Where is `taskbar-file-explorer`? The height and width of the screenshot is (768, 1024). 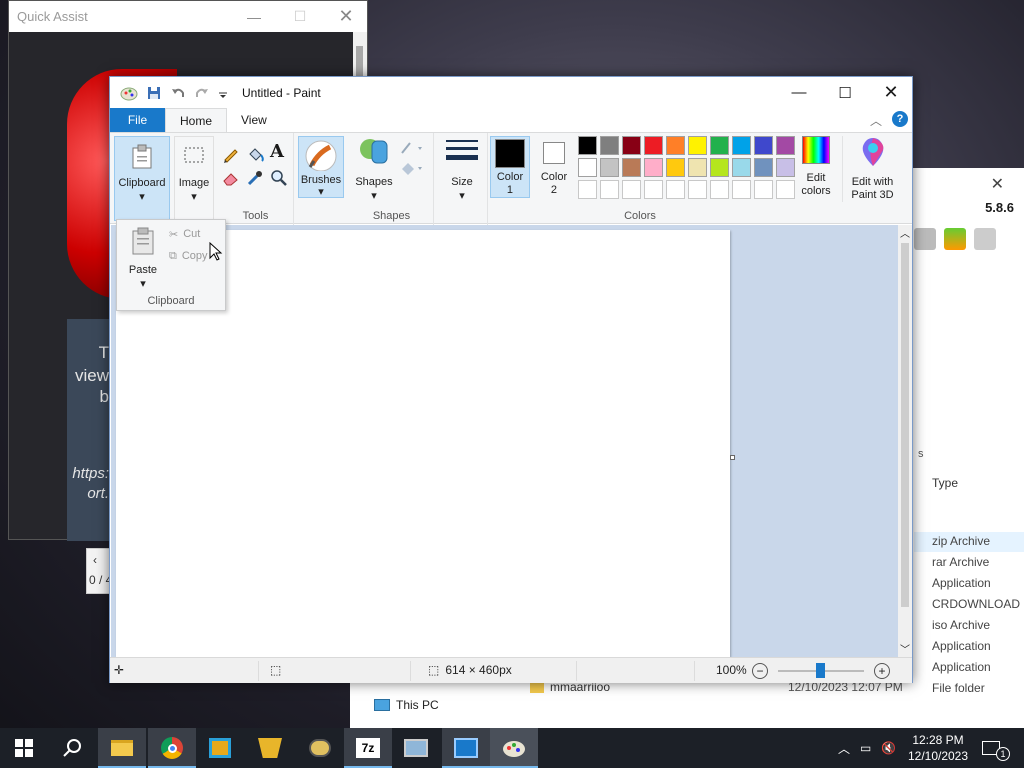 taskbar-file-explorer is located at coordinates (122, 748).